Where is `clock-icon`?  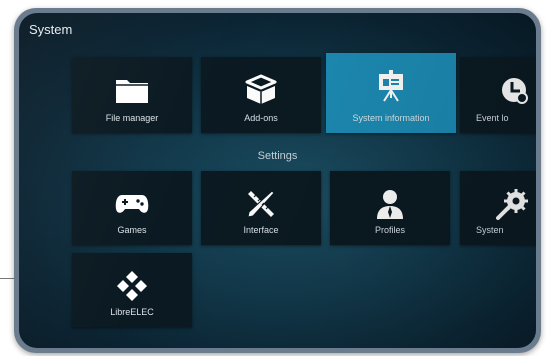 clock-icon is located at coordinates (498, 90).